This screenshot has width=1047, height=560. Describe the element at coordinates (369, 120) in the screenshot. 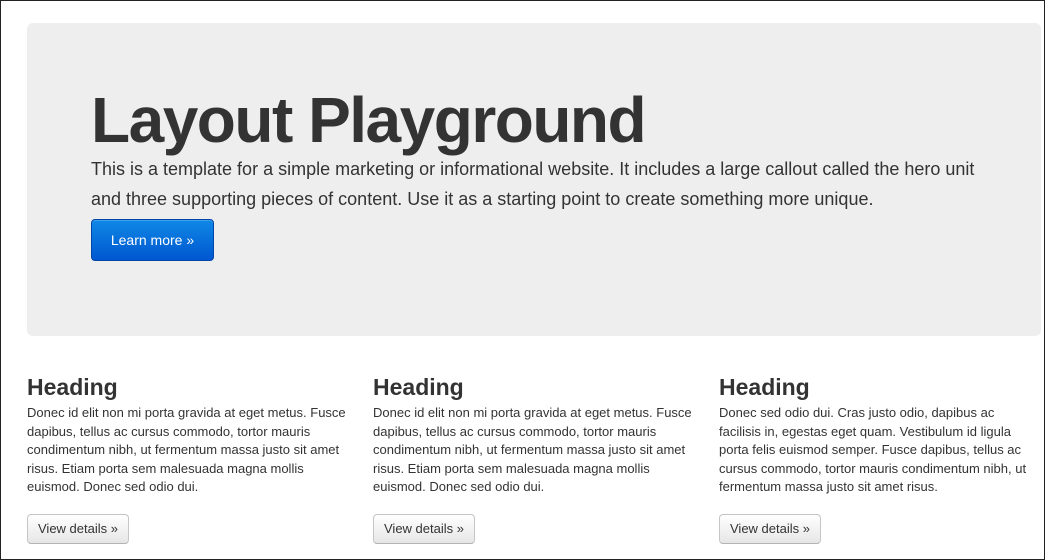

I see `hero-title: Layout Playground` at that location.